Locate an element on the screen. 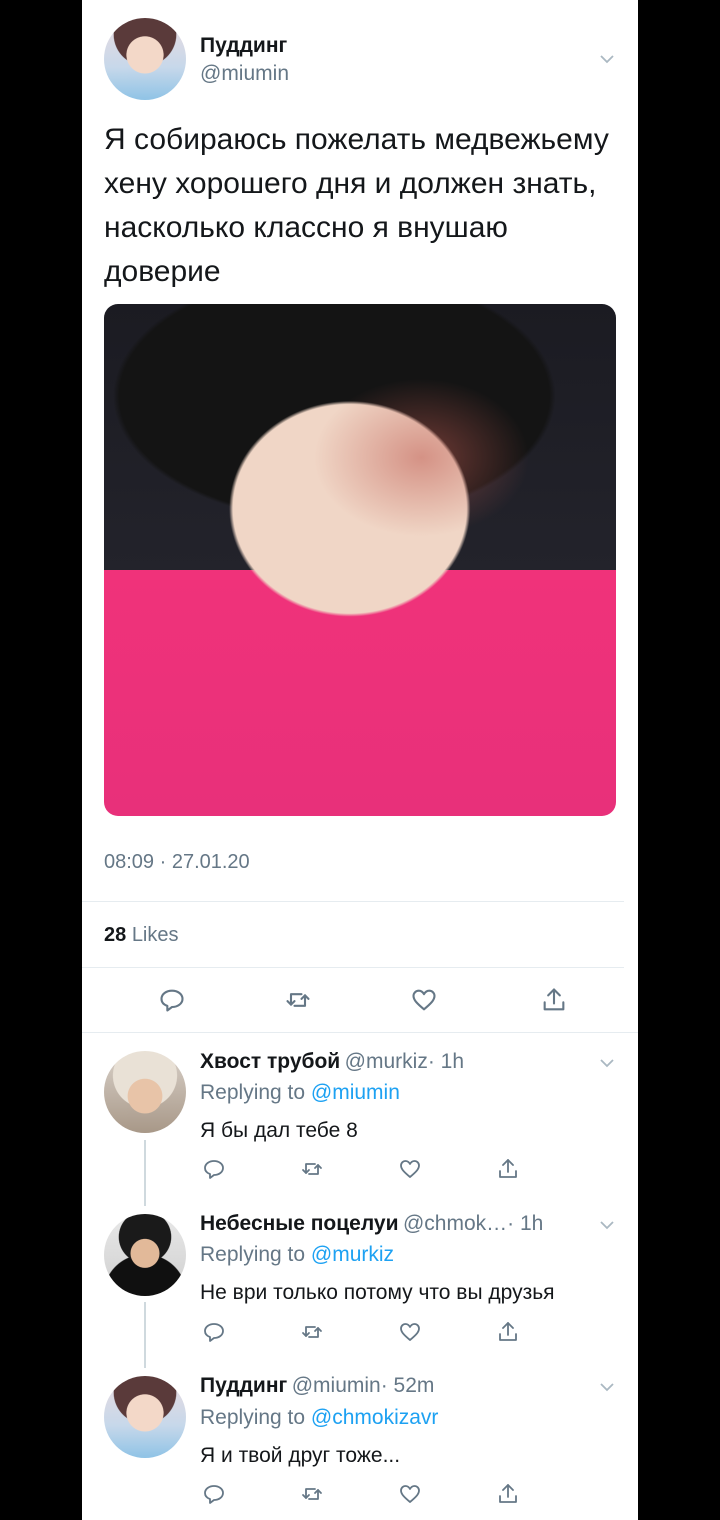  reply-header: Хвост трубой @murkiz· 1h is located at coordinates (332, 1062).